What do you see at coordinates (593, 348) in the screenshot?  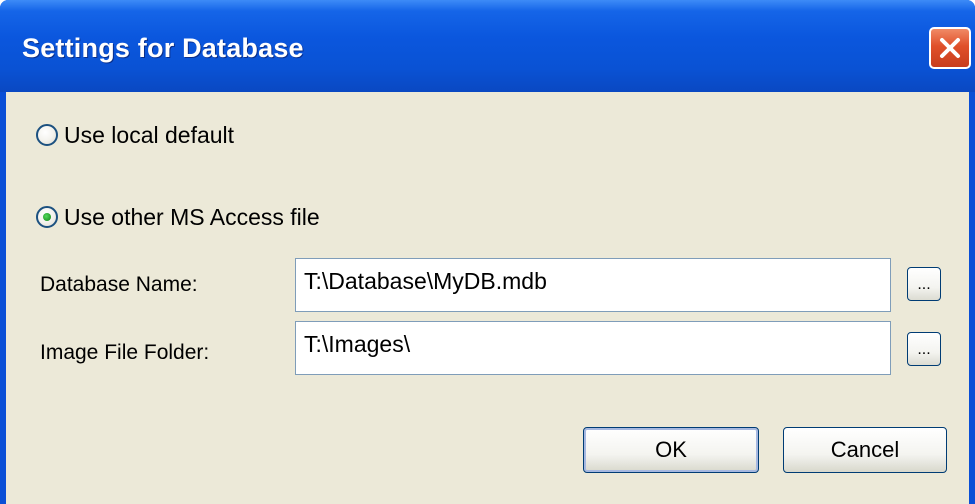 I see `image-folder-input: T:\Images\` at bounding box center [593, 348].